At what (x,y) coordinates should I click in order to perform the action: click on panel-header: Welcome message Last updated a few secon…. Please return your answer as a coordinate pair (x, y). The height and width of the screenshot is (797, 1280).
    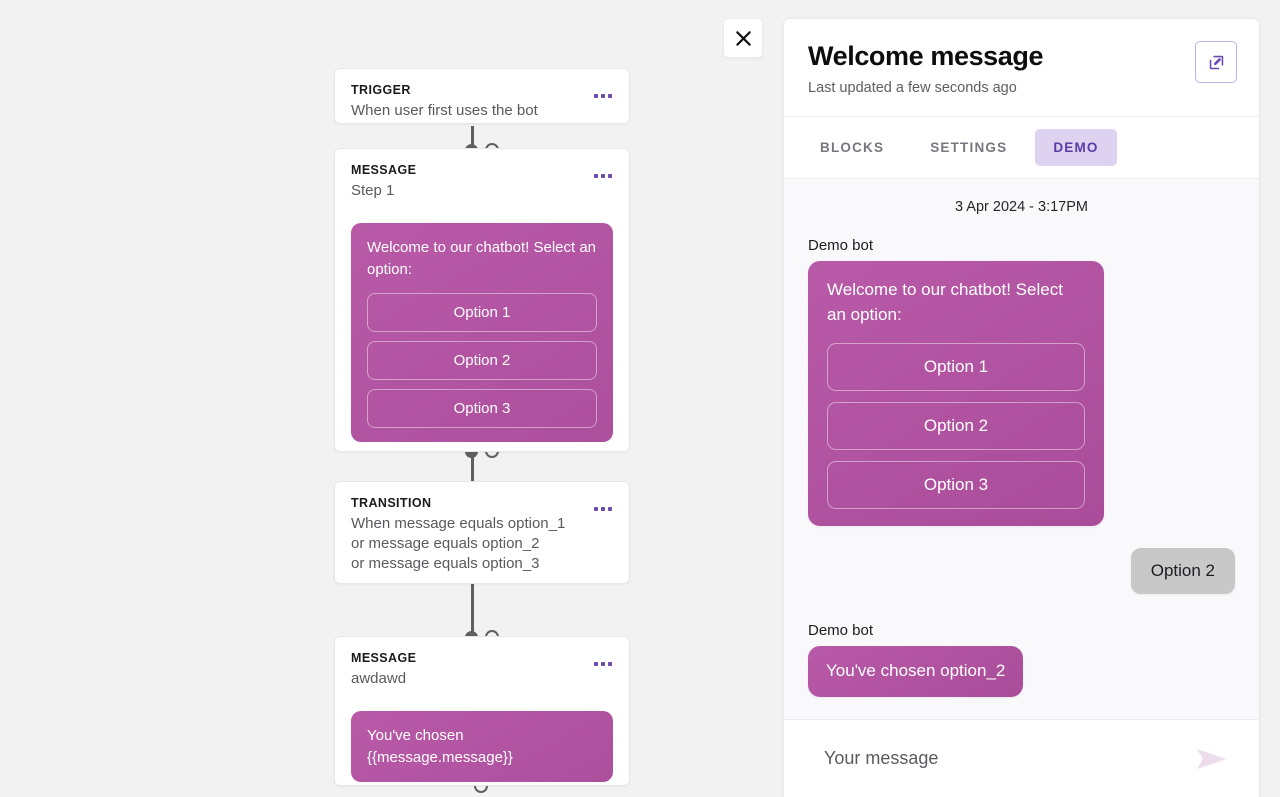
    Looking at the image, I should click on (1021, 68).